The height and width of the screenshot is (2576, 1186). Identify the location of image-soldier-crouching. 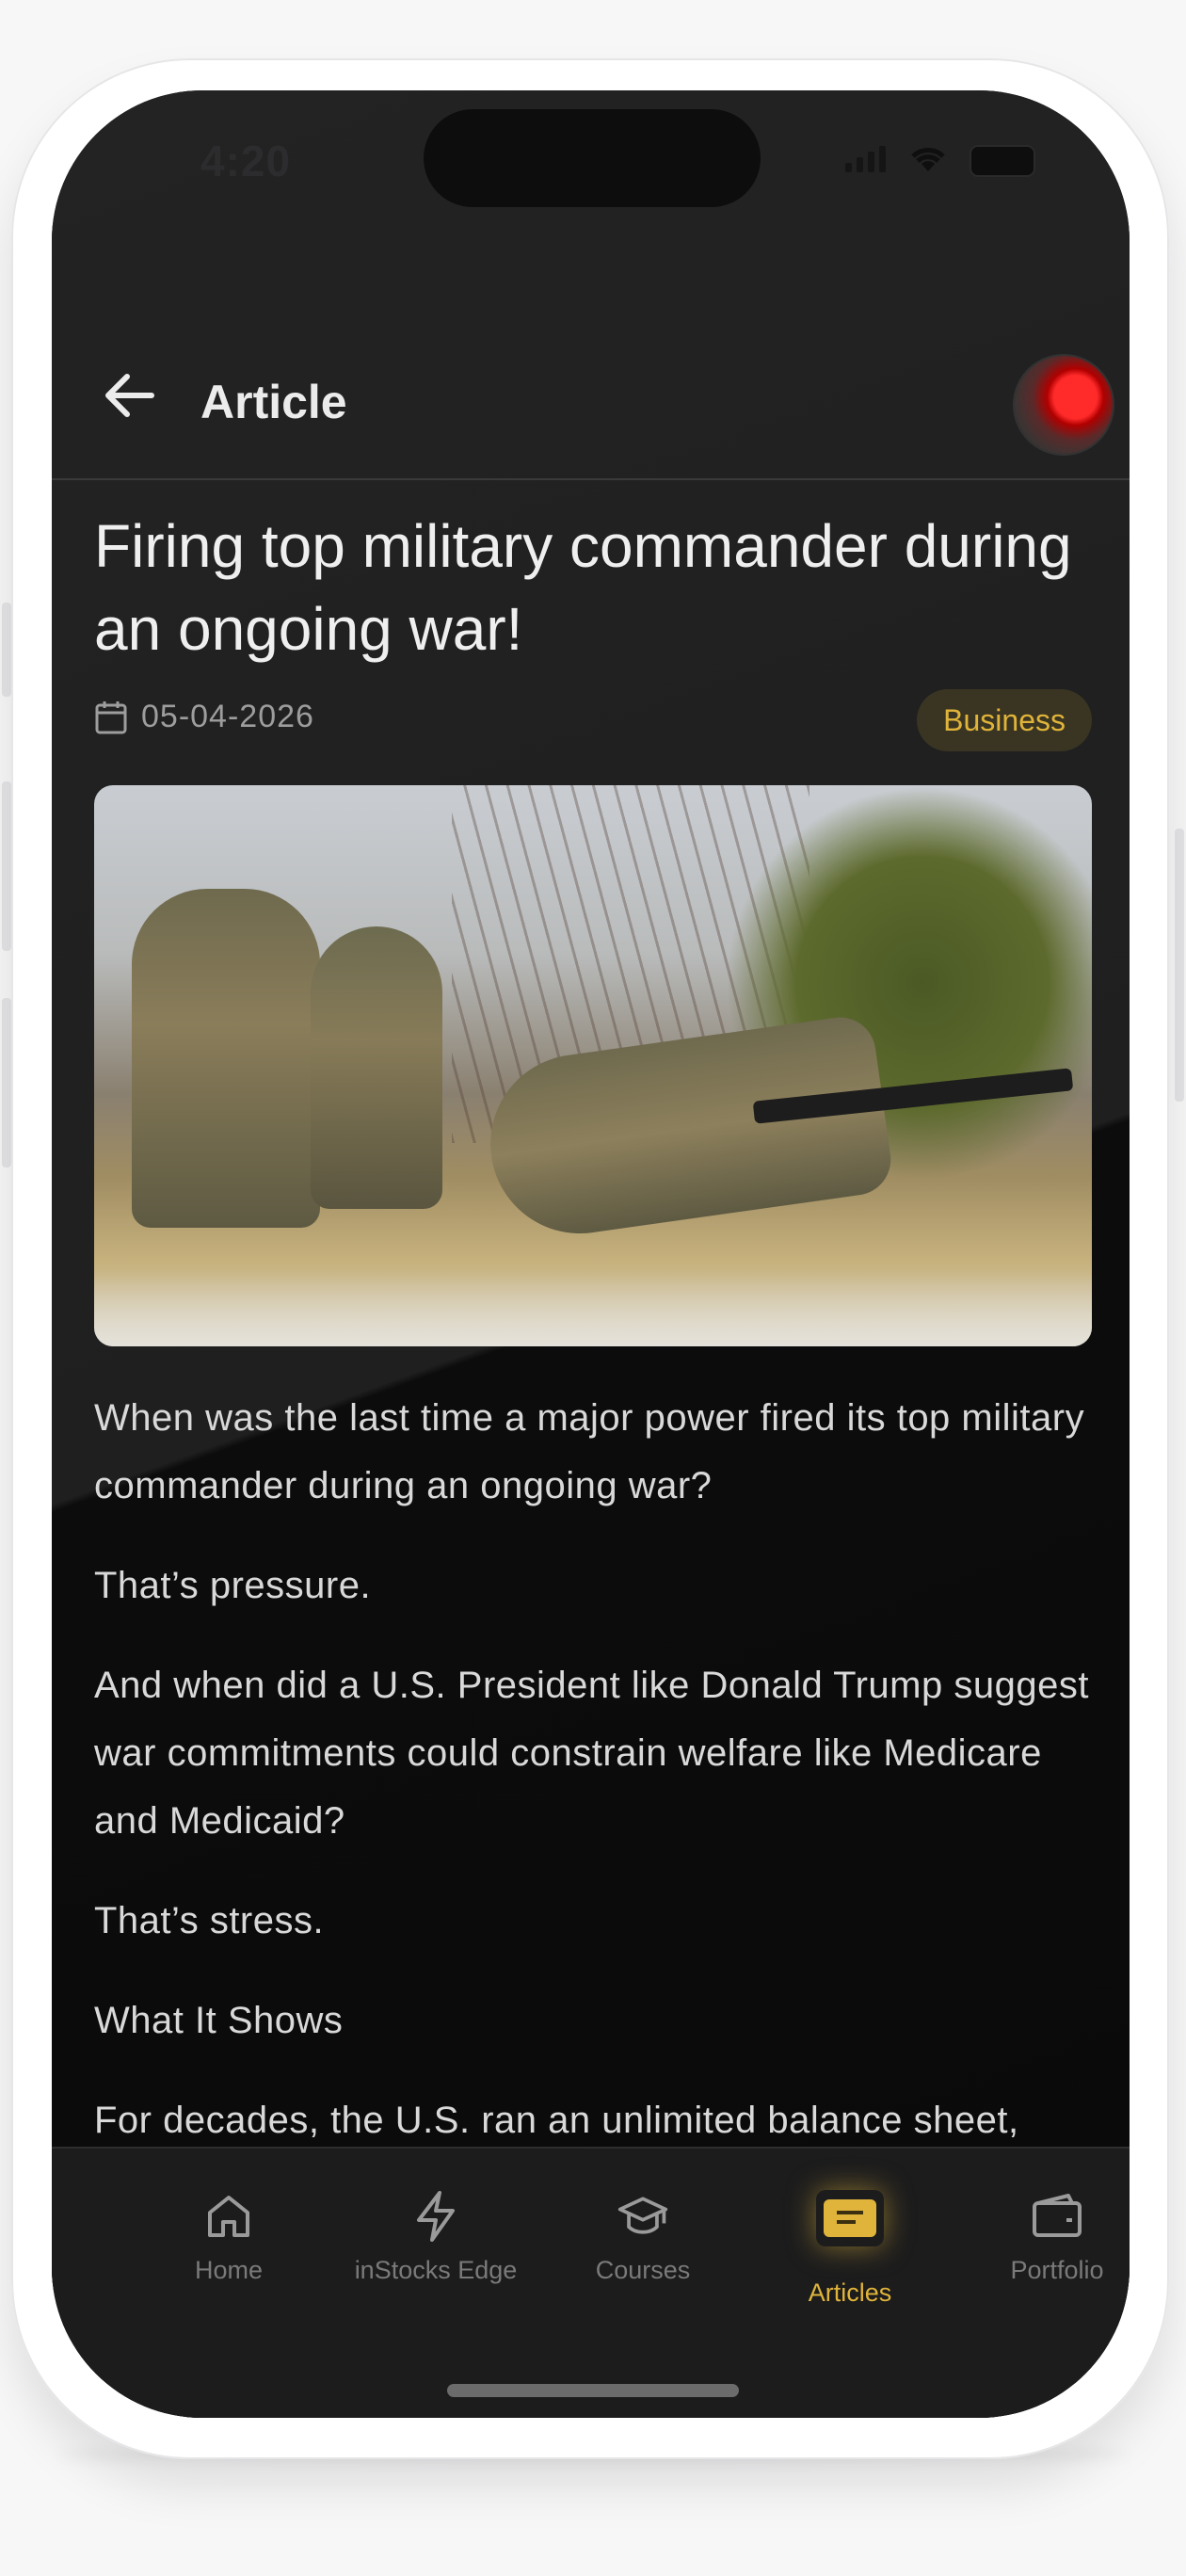
(376, 1067).